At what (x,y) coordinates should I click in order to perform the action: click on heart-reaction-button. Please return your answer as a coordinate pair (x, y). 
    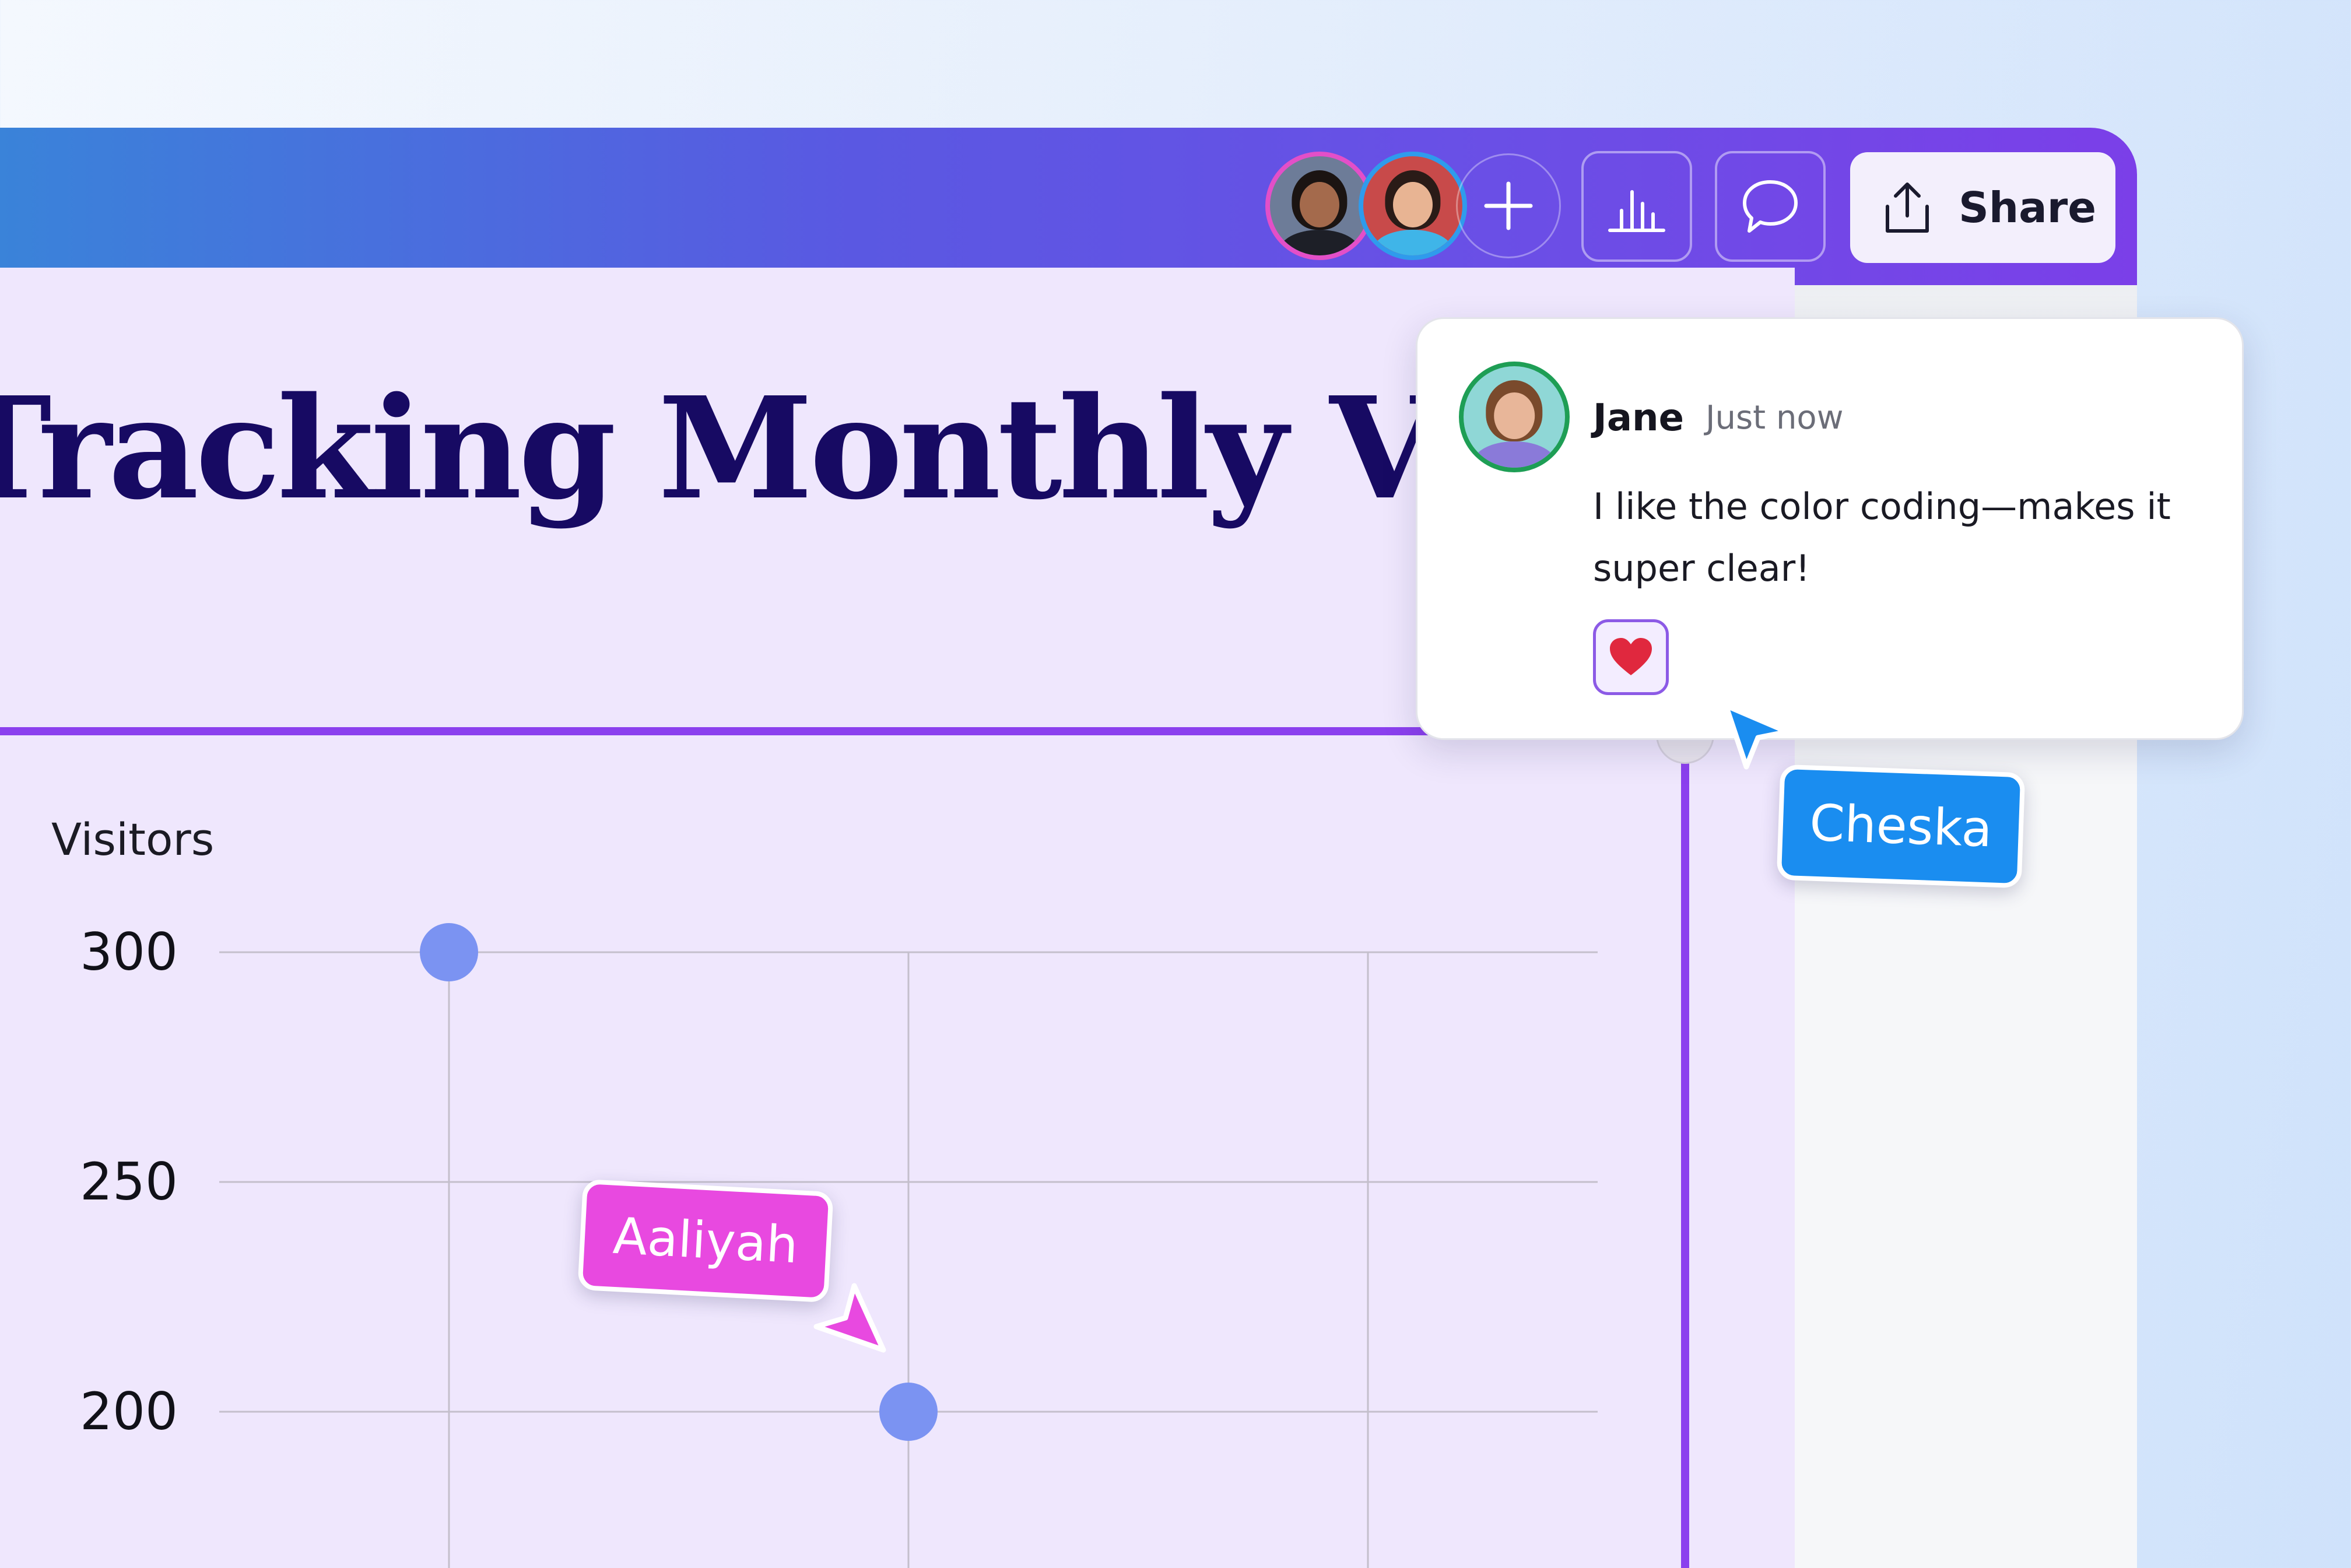
    Looking at the image, I should click on (1631, 657).